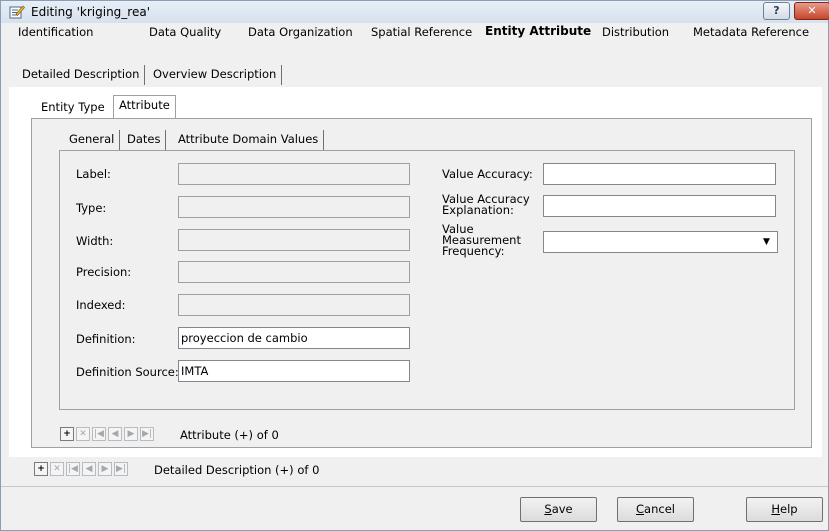  Describe the element at coordinates (249, 140) in the screenshot. I see `tab-attribute-domain-values: Attribute Domain Values` at that location.